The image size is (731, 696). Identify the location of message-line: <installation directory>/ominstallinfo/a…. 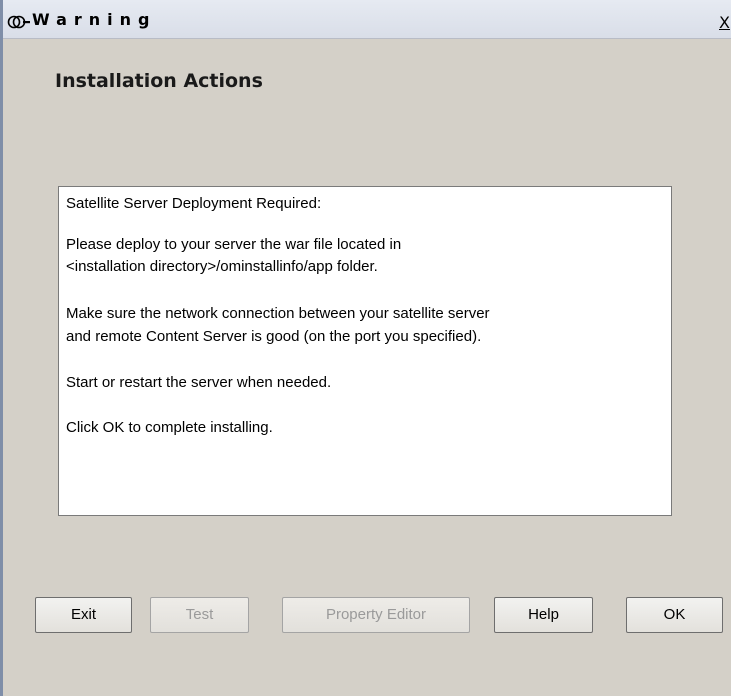
(222, 266).